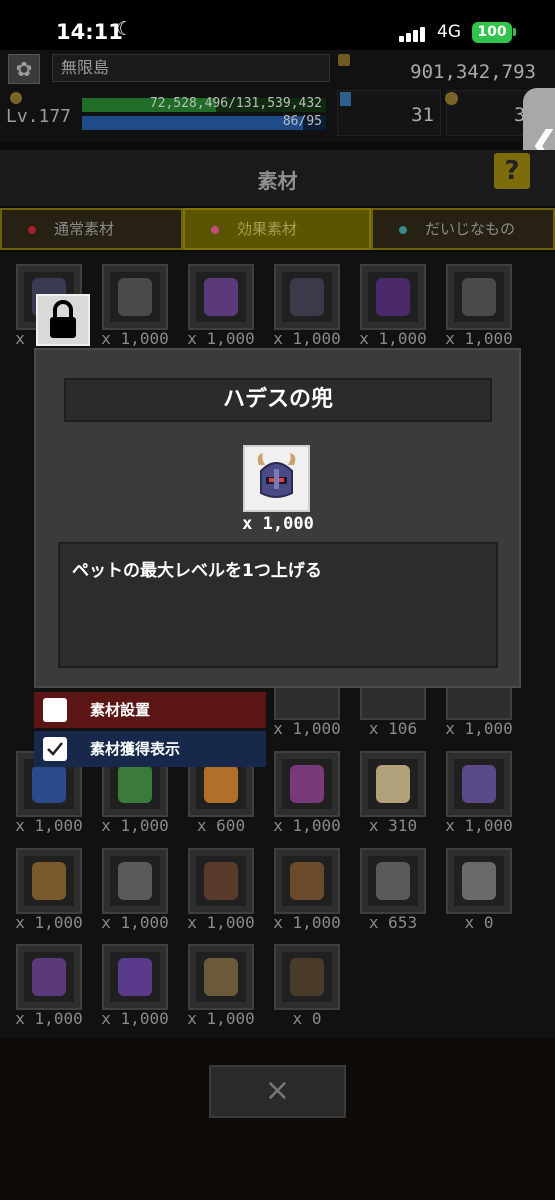 The width and height of the screenshot is (555, 1200). Describe the element at coordinates (16, 98) in the screenshot. I see `coin-icon` at that location.